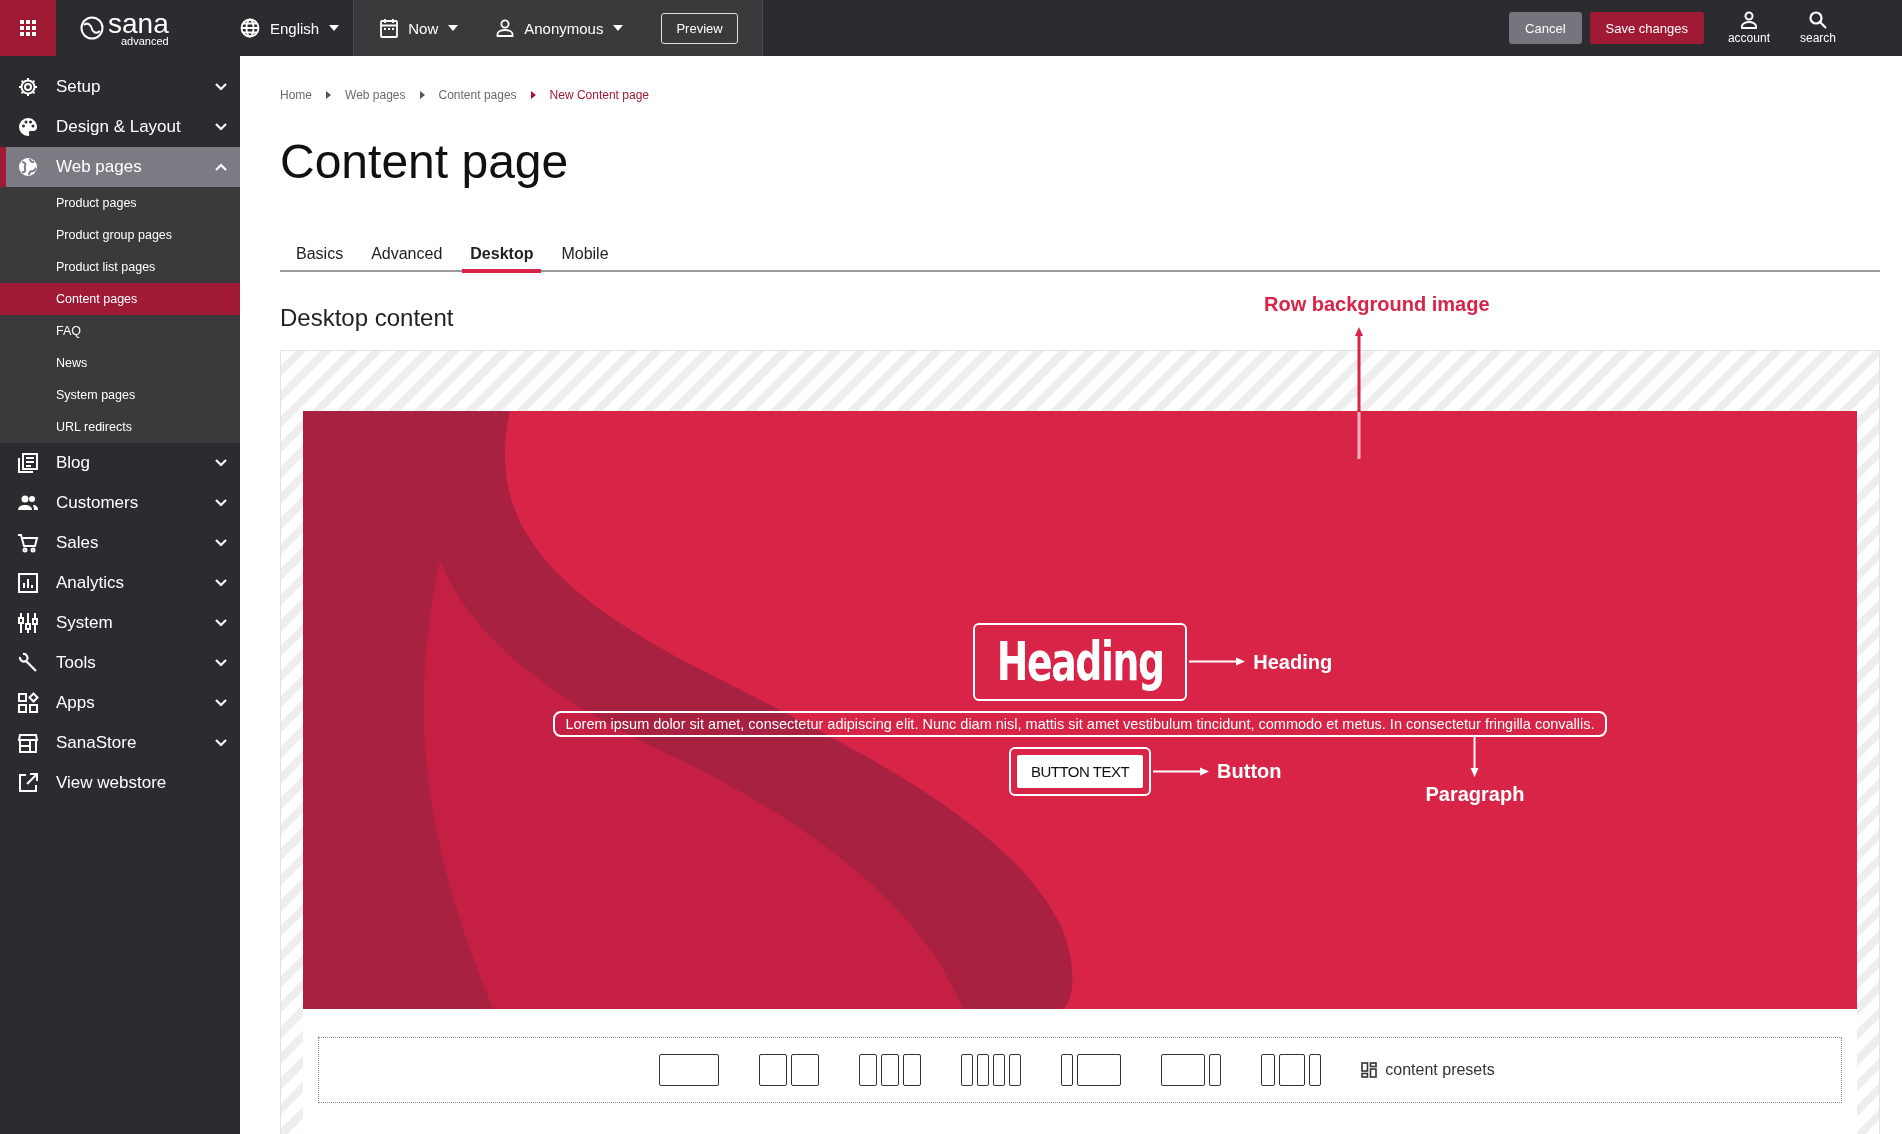 The image size is (1902, 1134). What do you see at coordinates (28, 703) in the screenshot?
I see `apps-icon` at bounding box center [28, 703].